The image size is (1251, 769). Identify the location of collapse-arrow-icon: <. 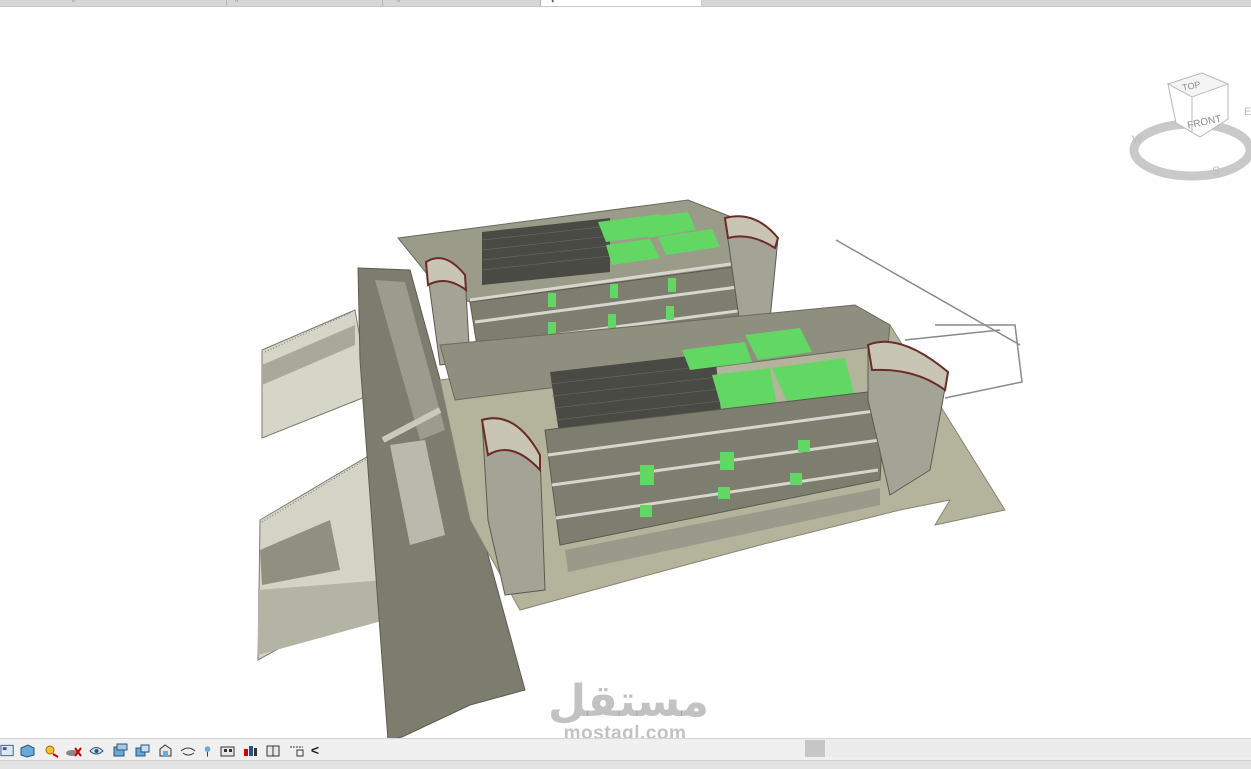
(315, 750).